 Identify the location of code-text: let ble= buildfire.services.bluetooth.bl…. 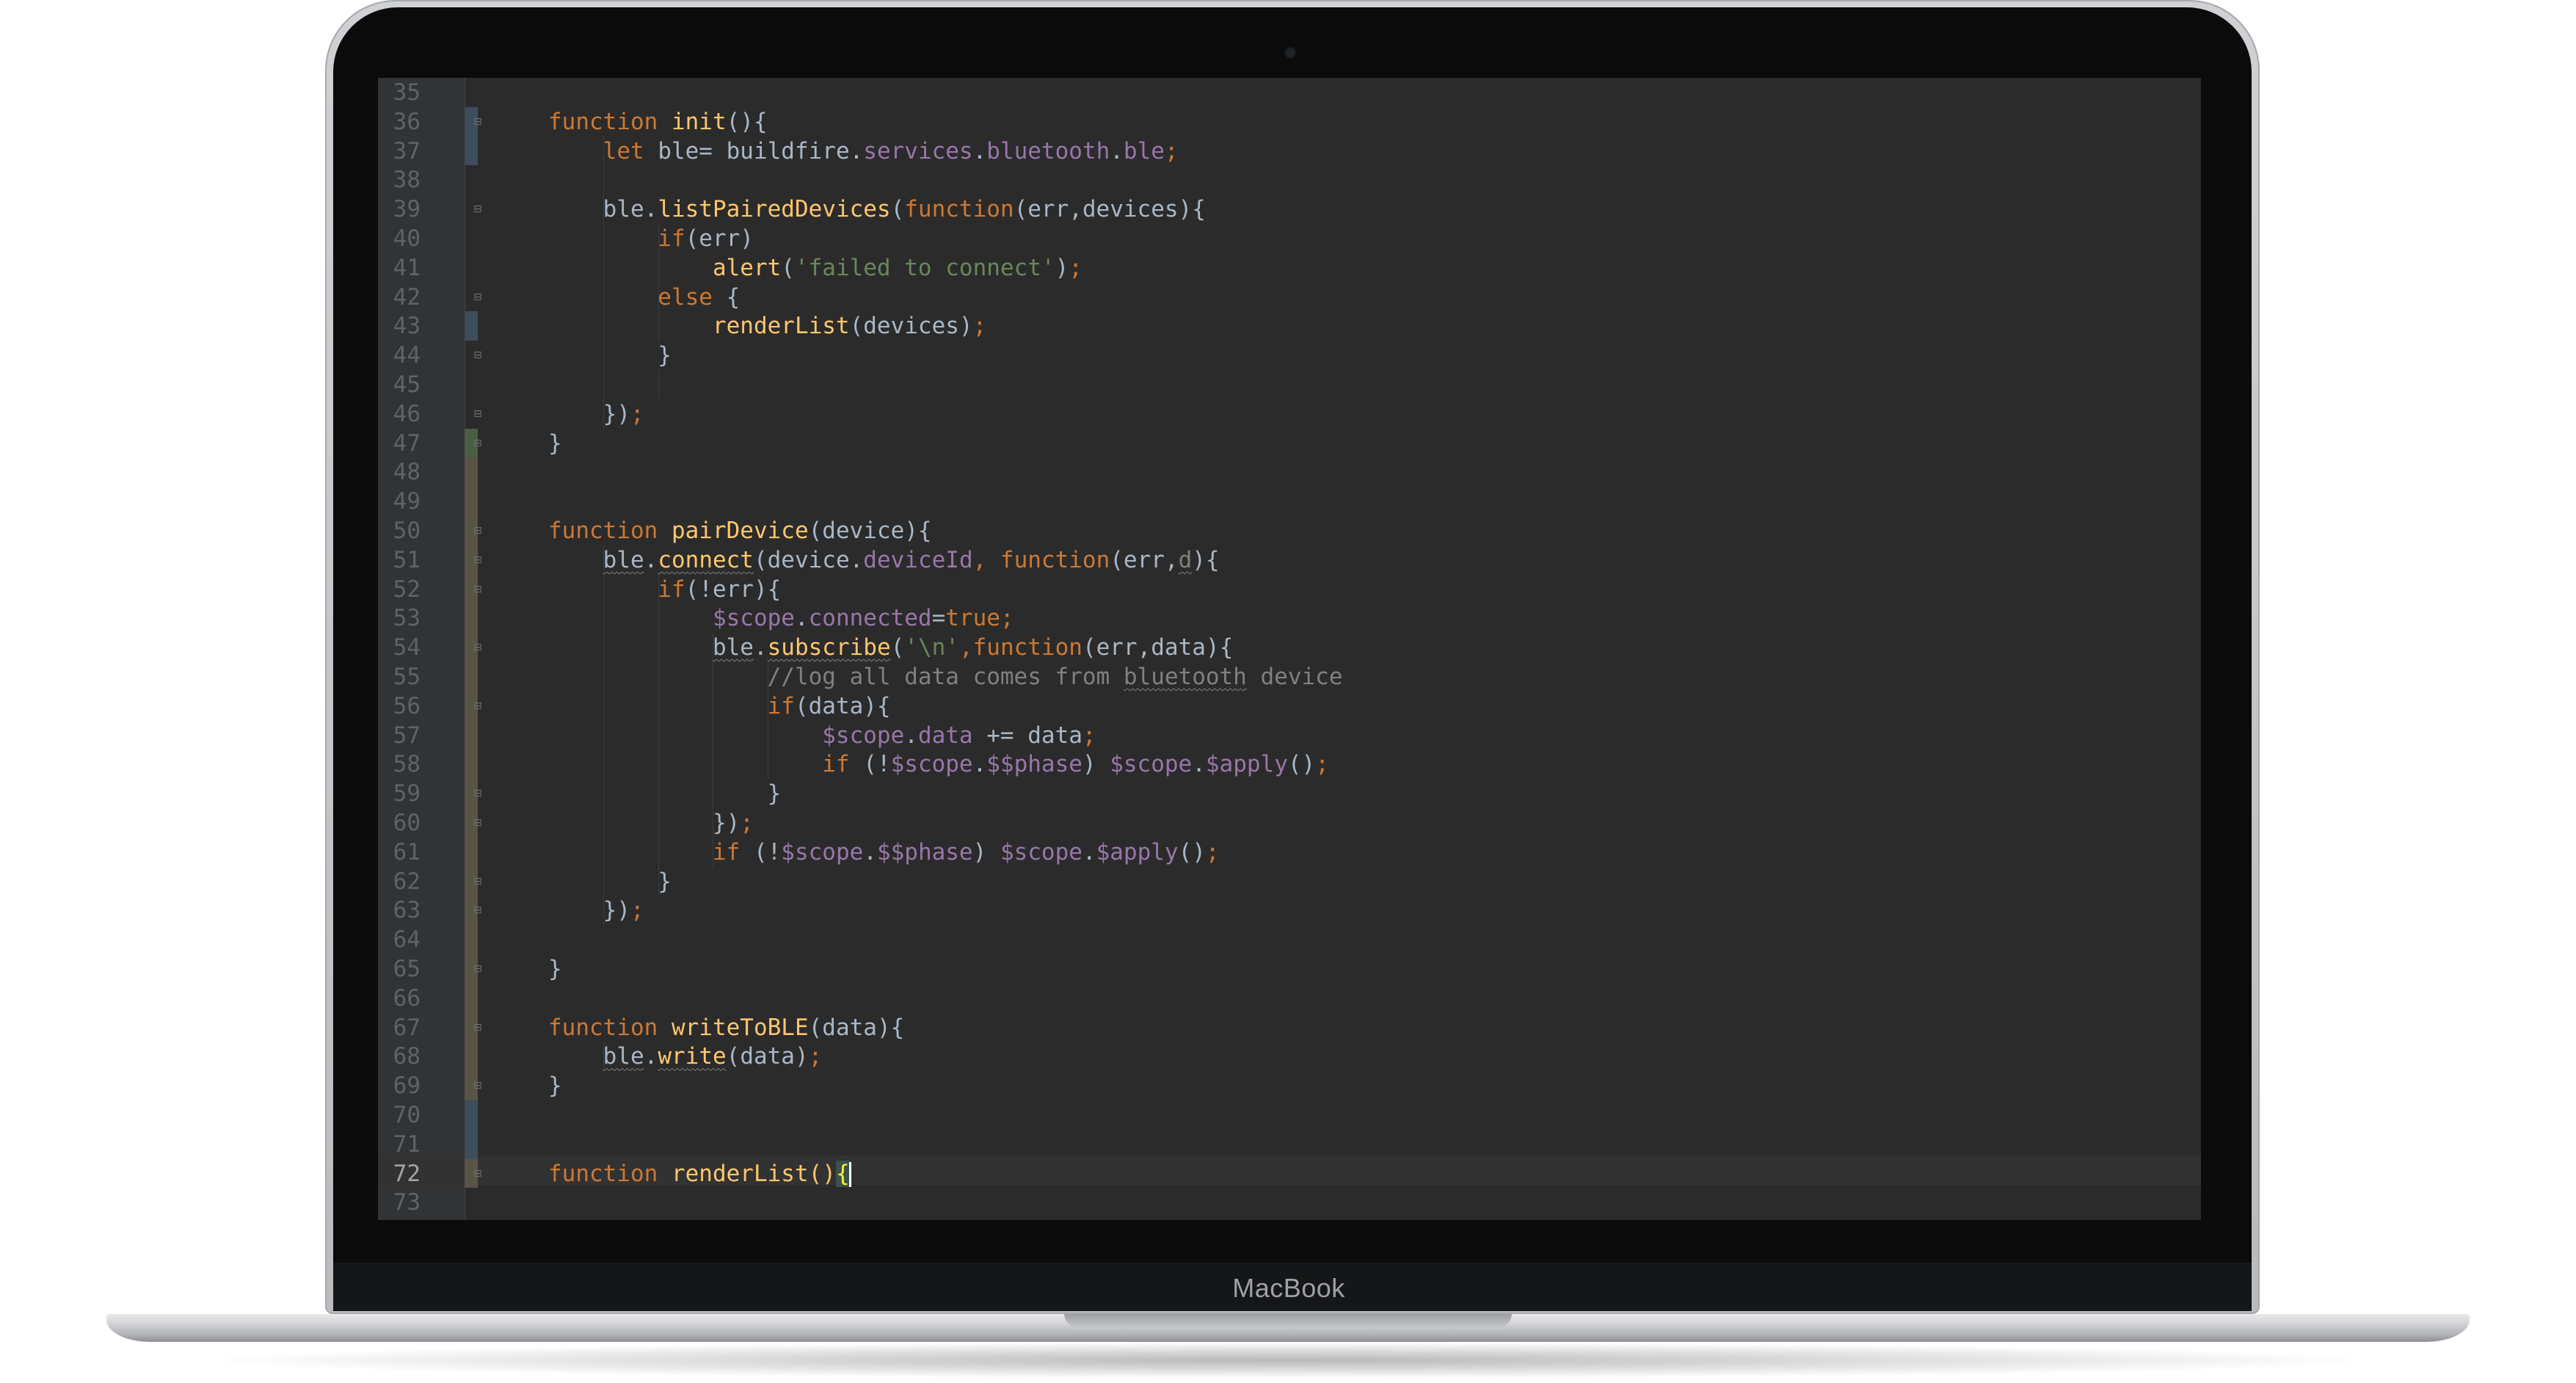
(863, 151).